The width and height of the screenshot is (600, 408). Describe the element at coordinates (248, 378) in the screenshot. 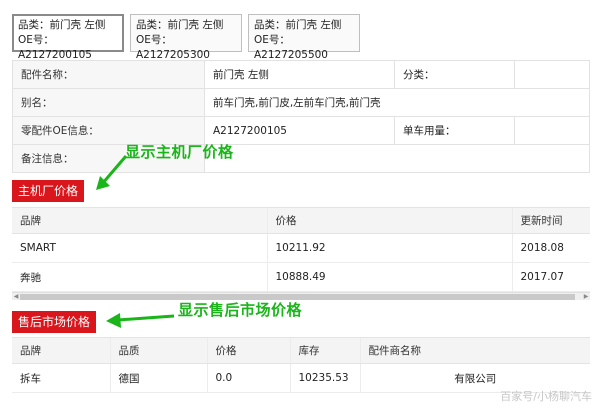

I see `price-cell: 0.0` at that location.